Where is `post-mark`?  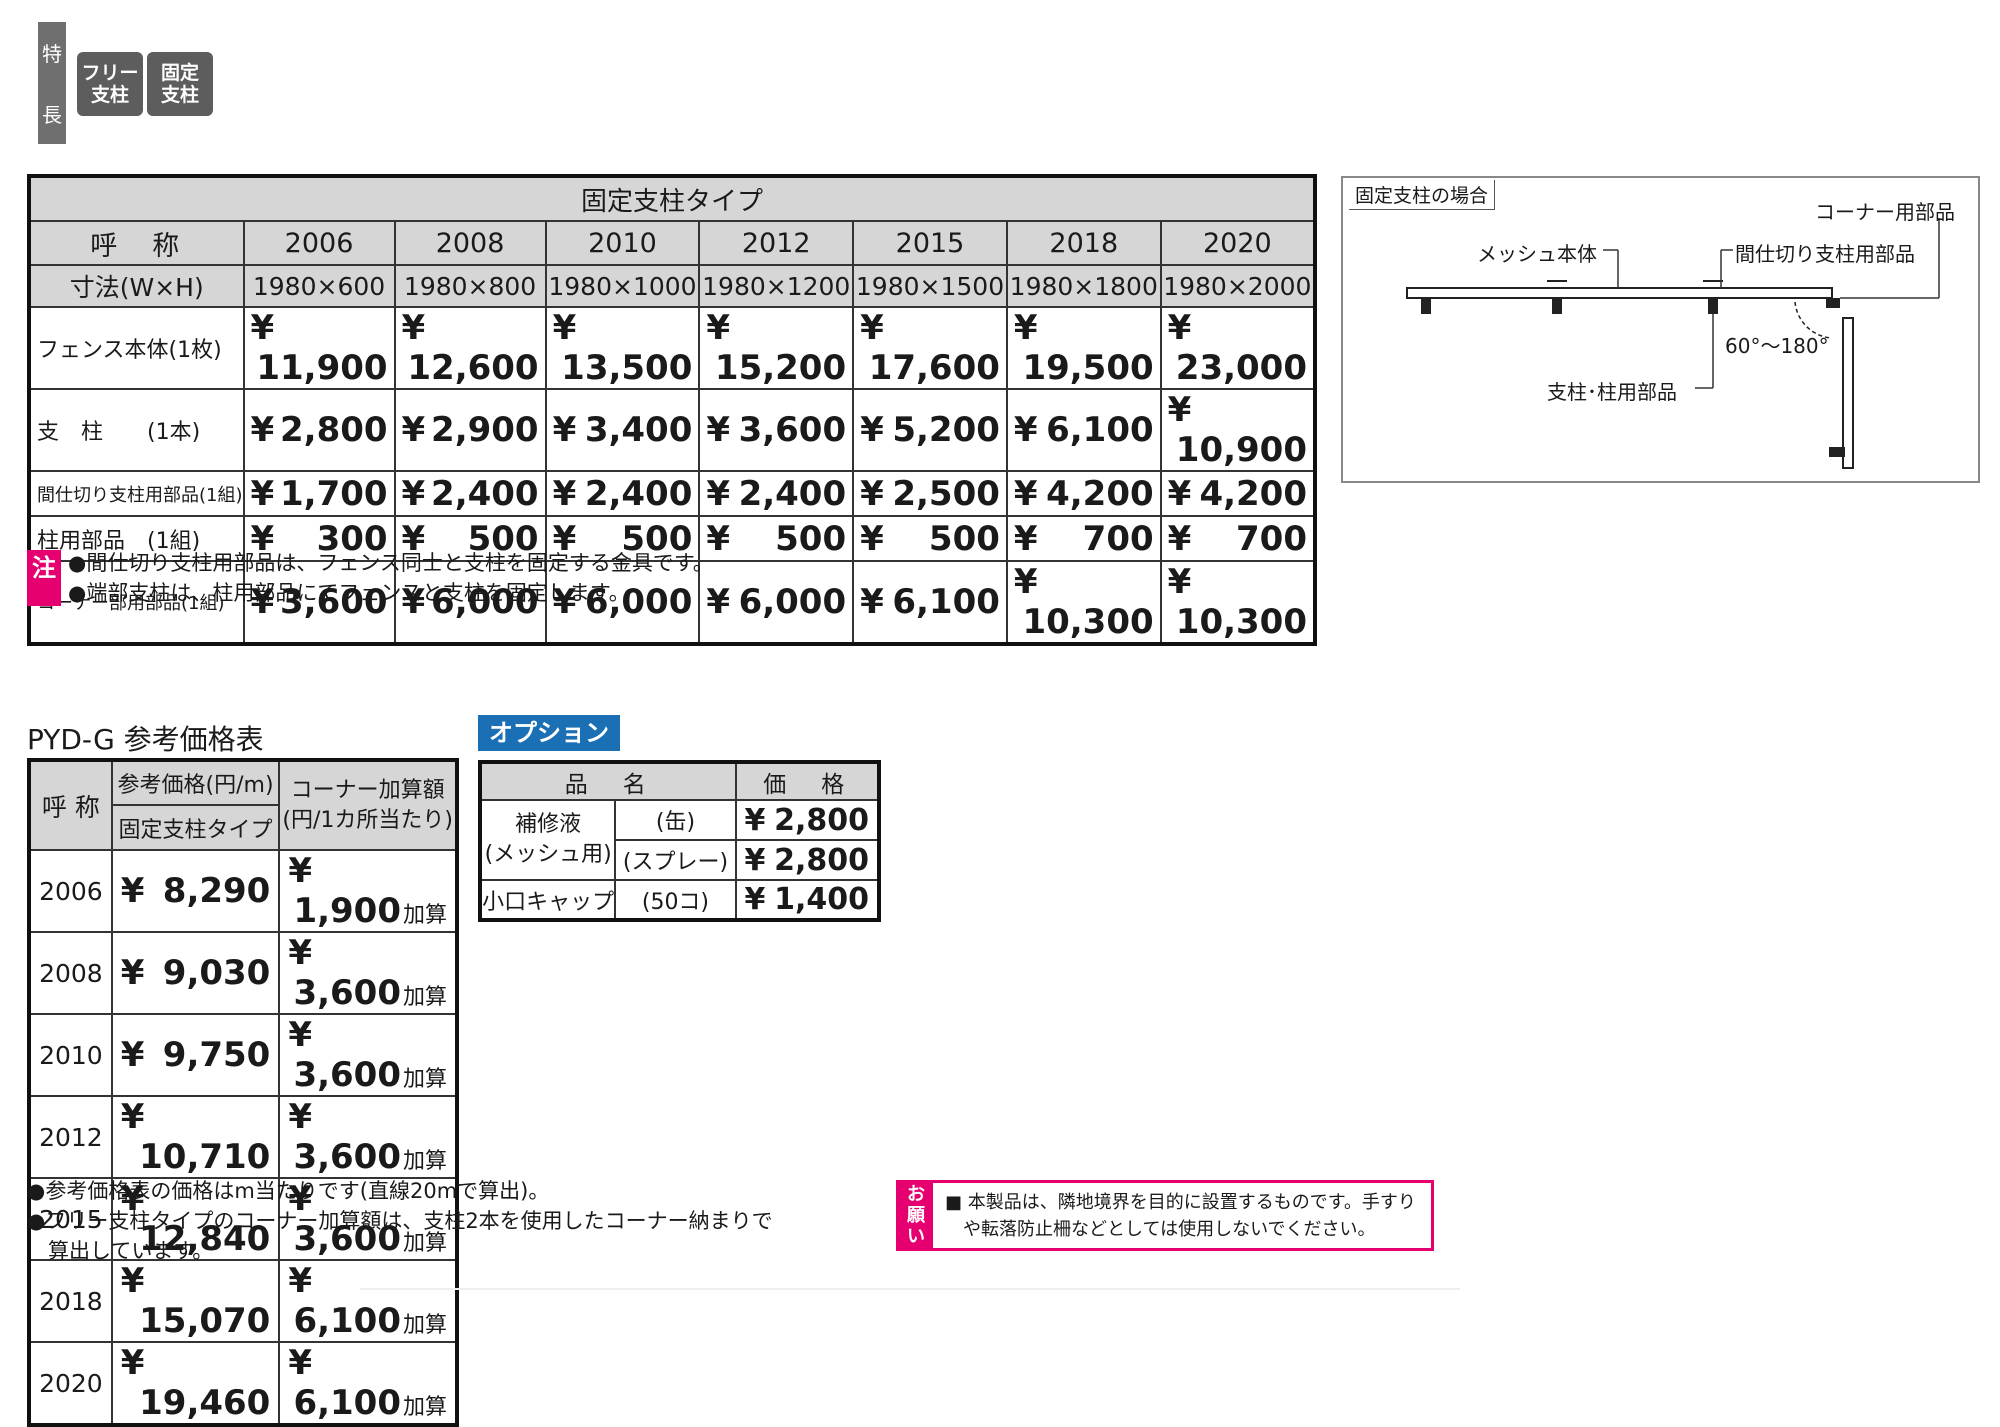 post-mark is located at coordinates (1837, 452).